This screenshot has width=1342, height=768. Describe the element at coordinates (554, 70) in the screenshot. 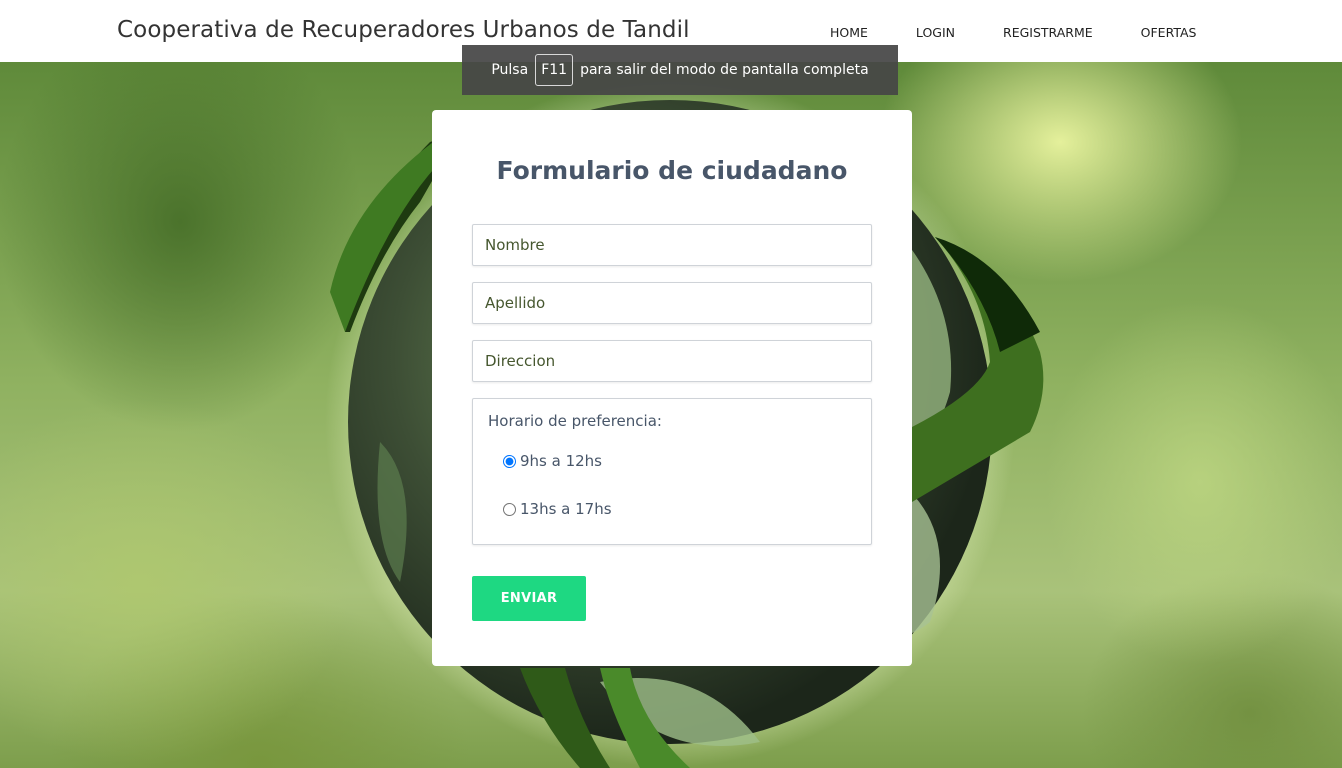

I see `f11-key-badge: F11` at that location.